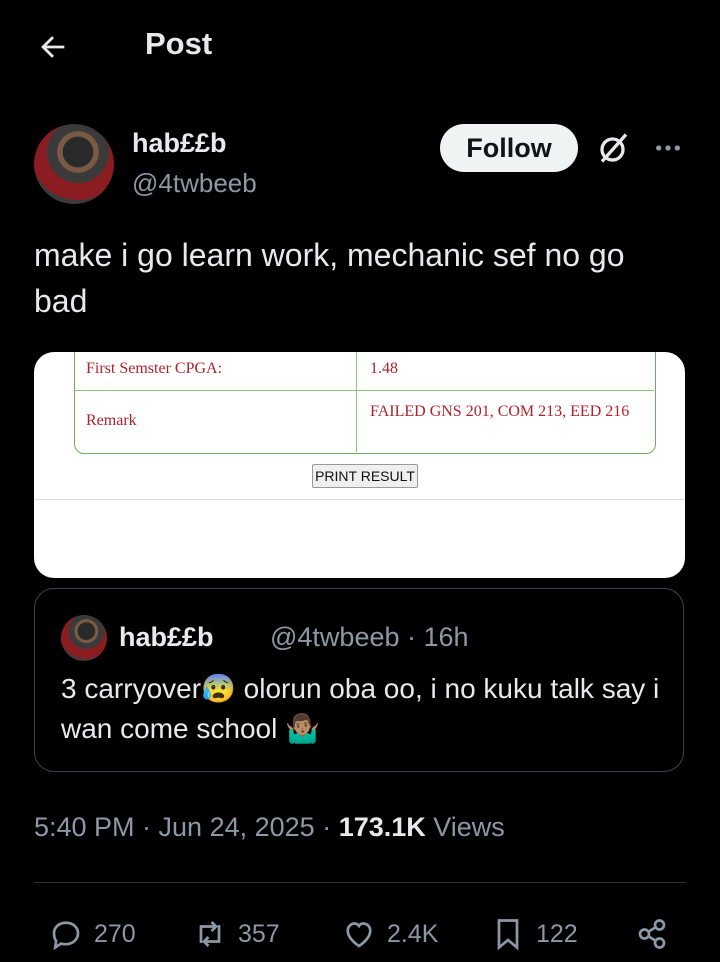 The height and width of the screenshot is (962, 720). What do you see at coordinates (92, 934) in the screenshot?
I see `reply-button: 270` at bounding box center [92, 934].